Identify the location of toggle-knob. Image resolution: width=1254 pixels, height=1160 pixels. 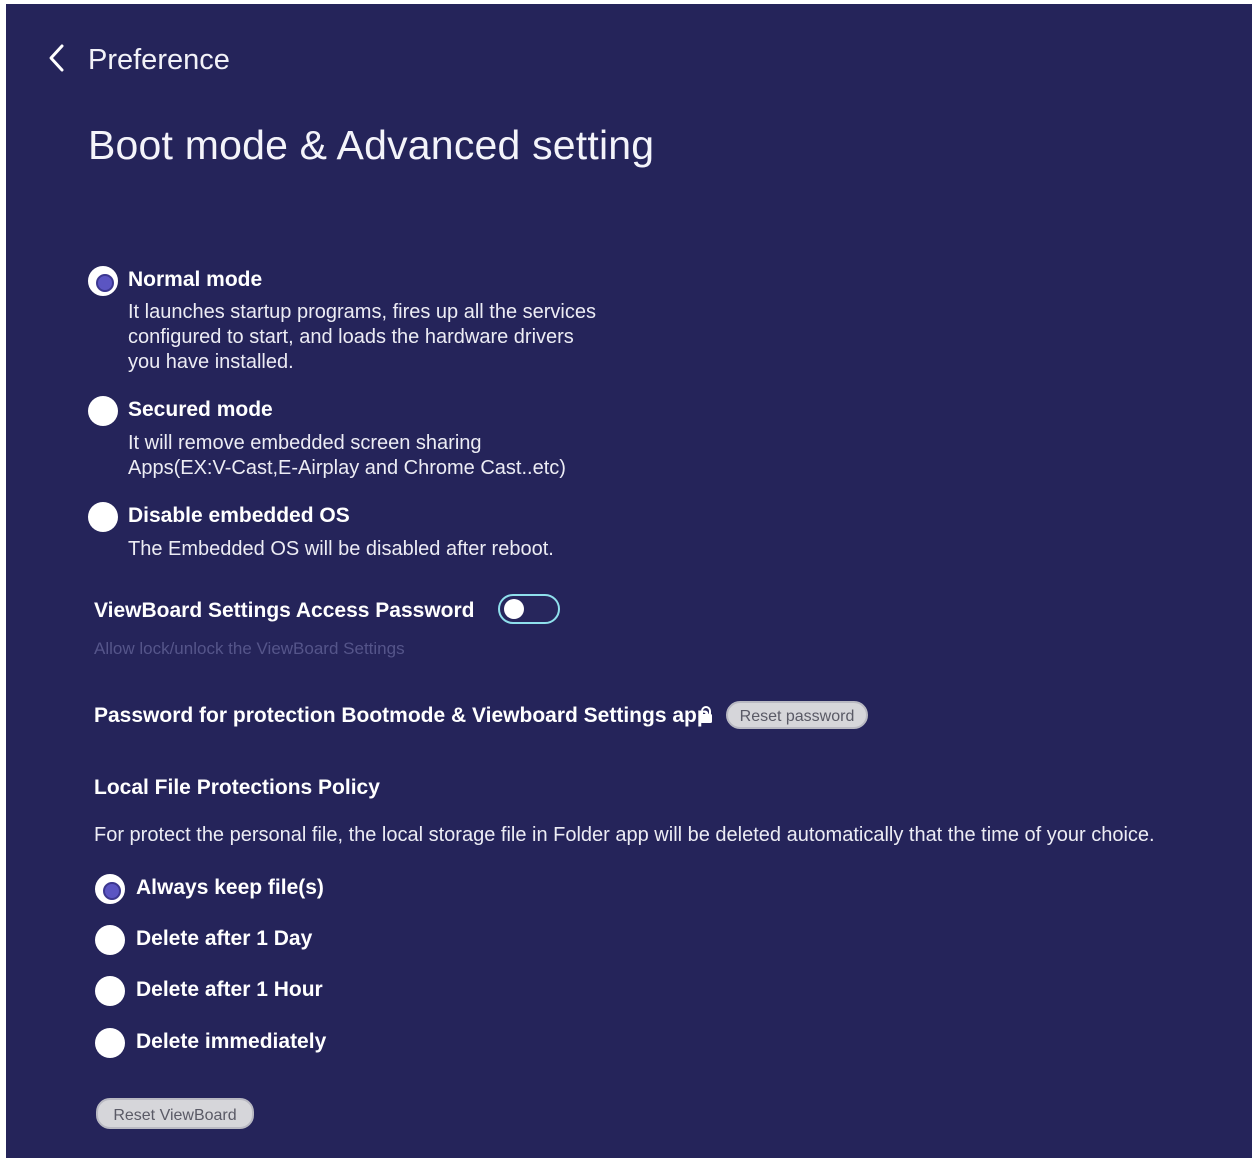
(514, 609).